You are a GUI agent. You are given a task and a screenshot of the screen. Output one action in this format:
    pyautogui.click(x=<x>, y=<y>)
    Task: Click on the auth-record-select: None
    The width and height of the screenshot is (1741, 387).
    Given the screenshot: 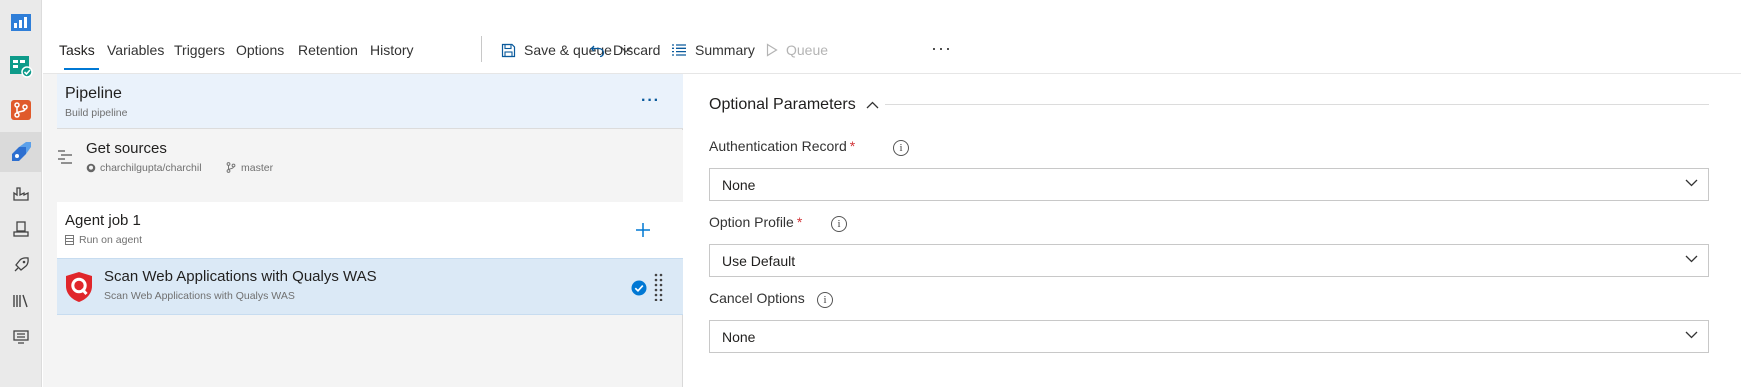 What is the action you would take?
    pyautogui.click(x=1209, y=184)
    